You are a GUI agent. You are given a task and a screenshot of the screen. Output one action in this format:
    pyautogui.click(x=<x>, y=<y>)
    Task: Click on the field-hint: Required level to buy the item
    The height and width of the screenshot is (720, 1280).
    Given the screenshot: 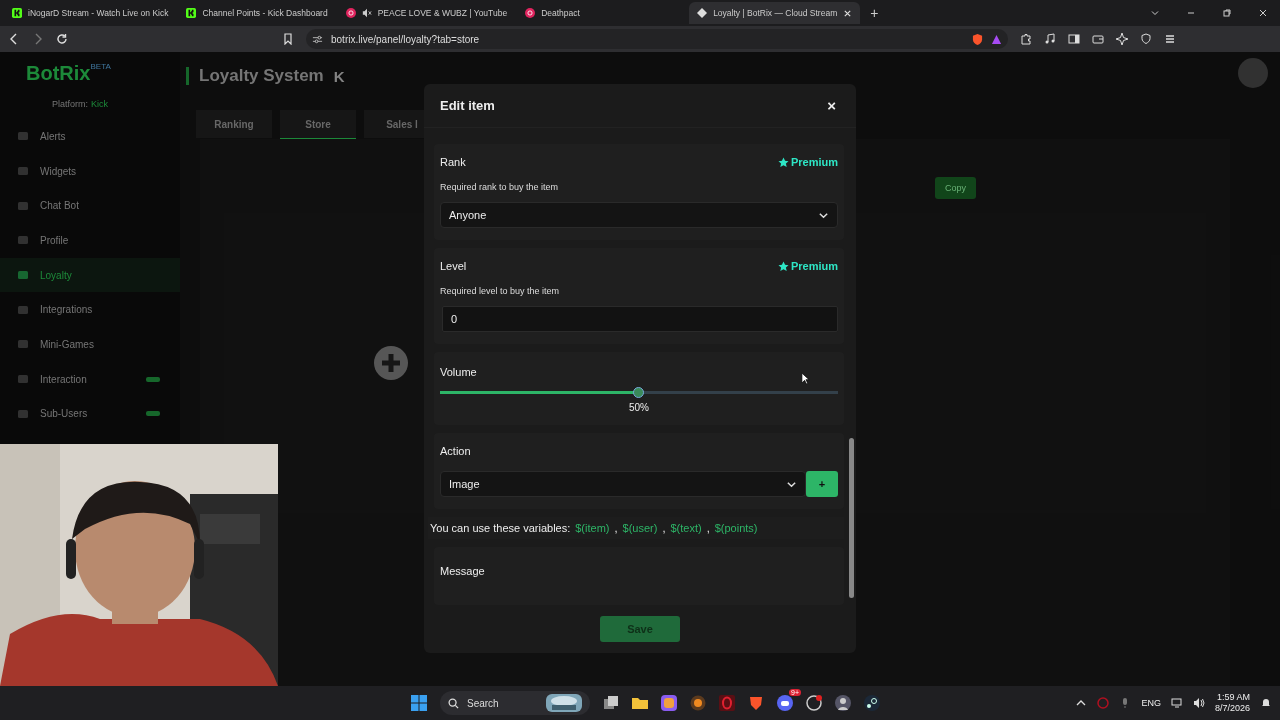 What is the action you would take?
    pyautogui.click(x=500, y=291)
    